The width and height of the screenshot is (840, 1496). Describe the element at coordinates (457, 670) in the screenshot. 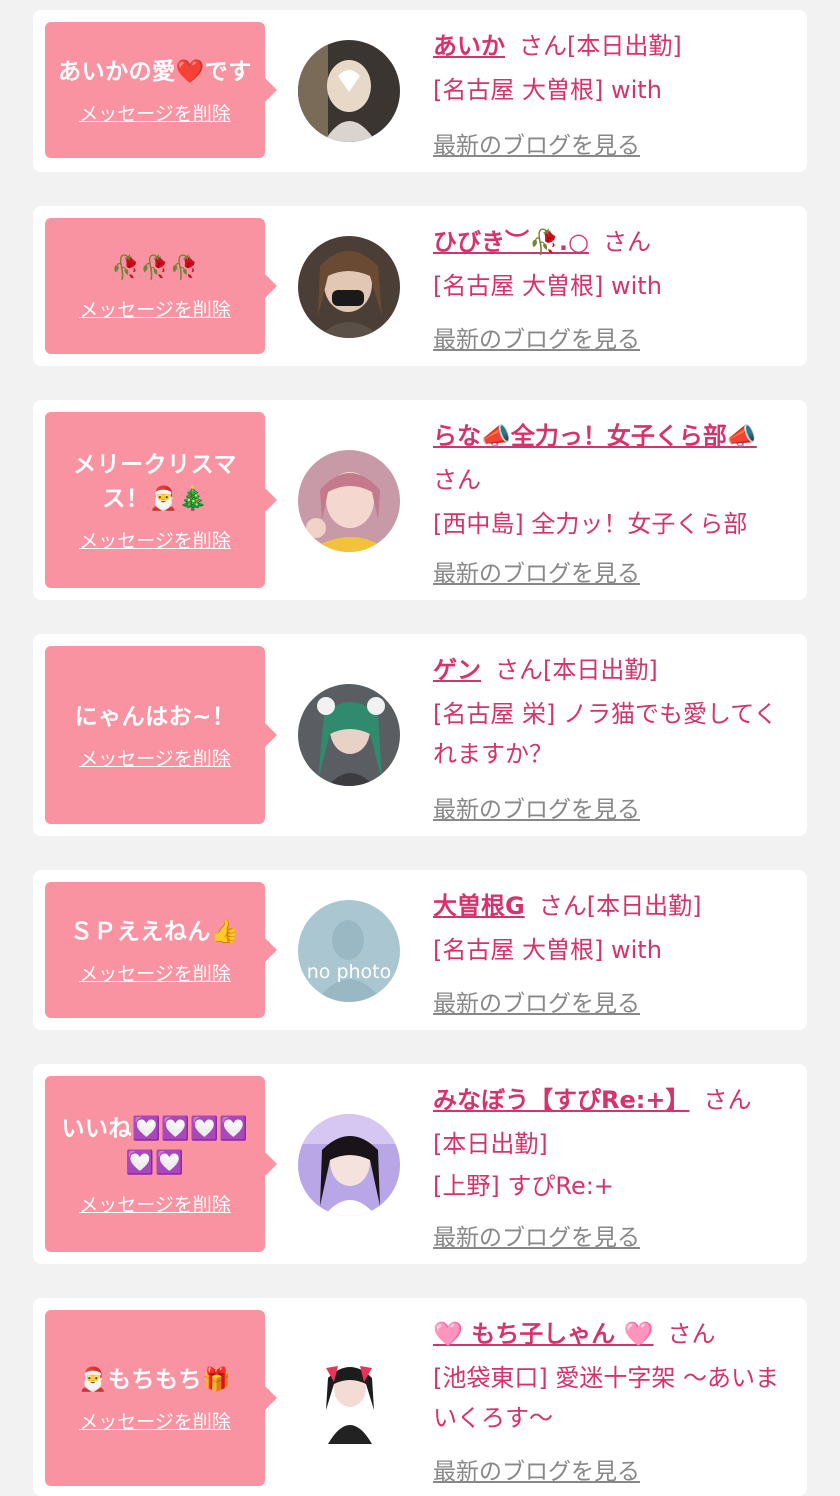

I see `girl-name-link: ゲン` at that location.